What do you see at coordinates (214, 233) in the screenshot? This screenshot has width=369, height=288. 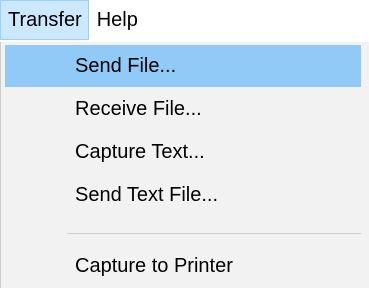 I see `menu-separator` at bounding box center [214, 233].